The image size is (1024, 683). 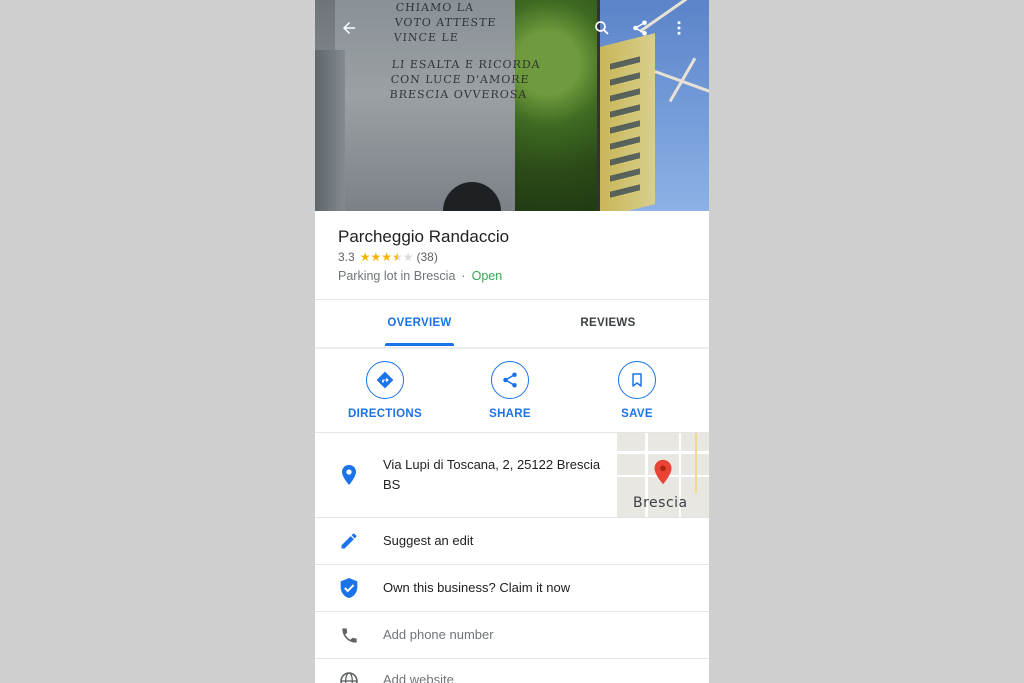 I want to click on save-label: SAVE, so click(x=637, y=414).